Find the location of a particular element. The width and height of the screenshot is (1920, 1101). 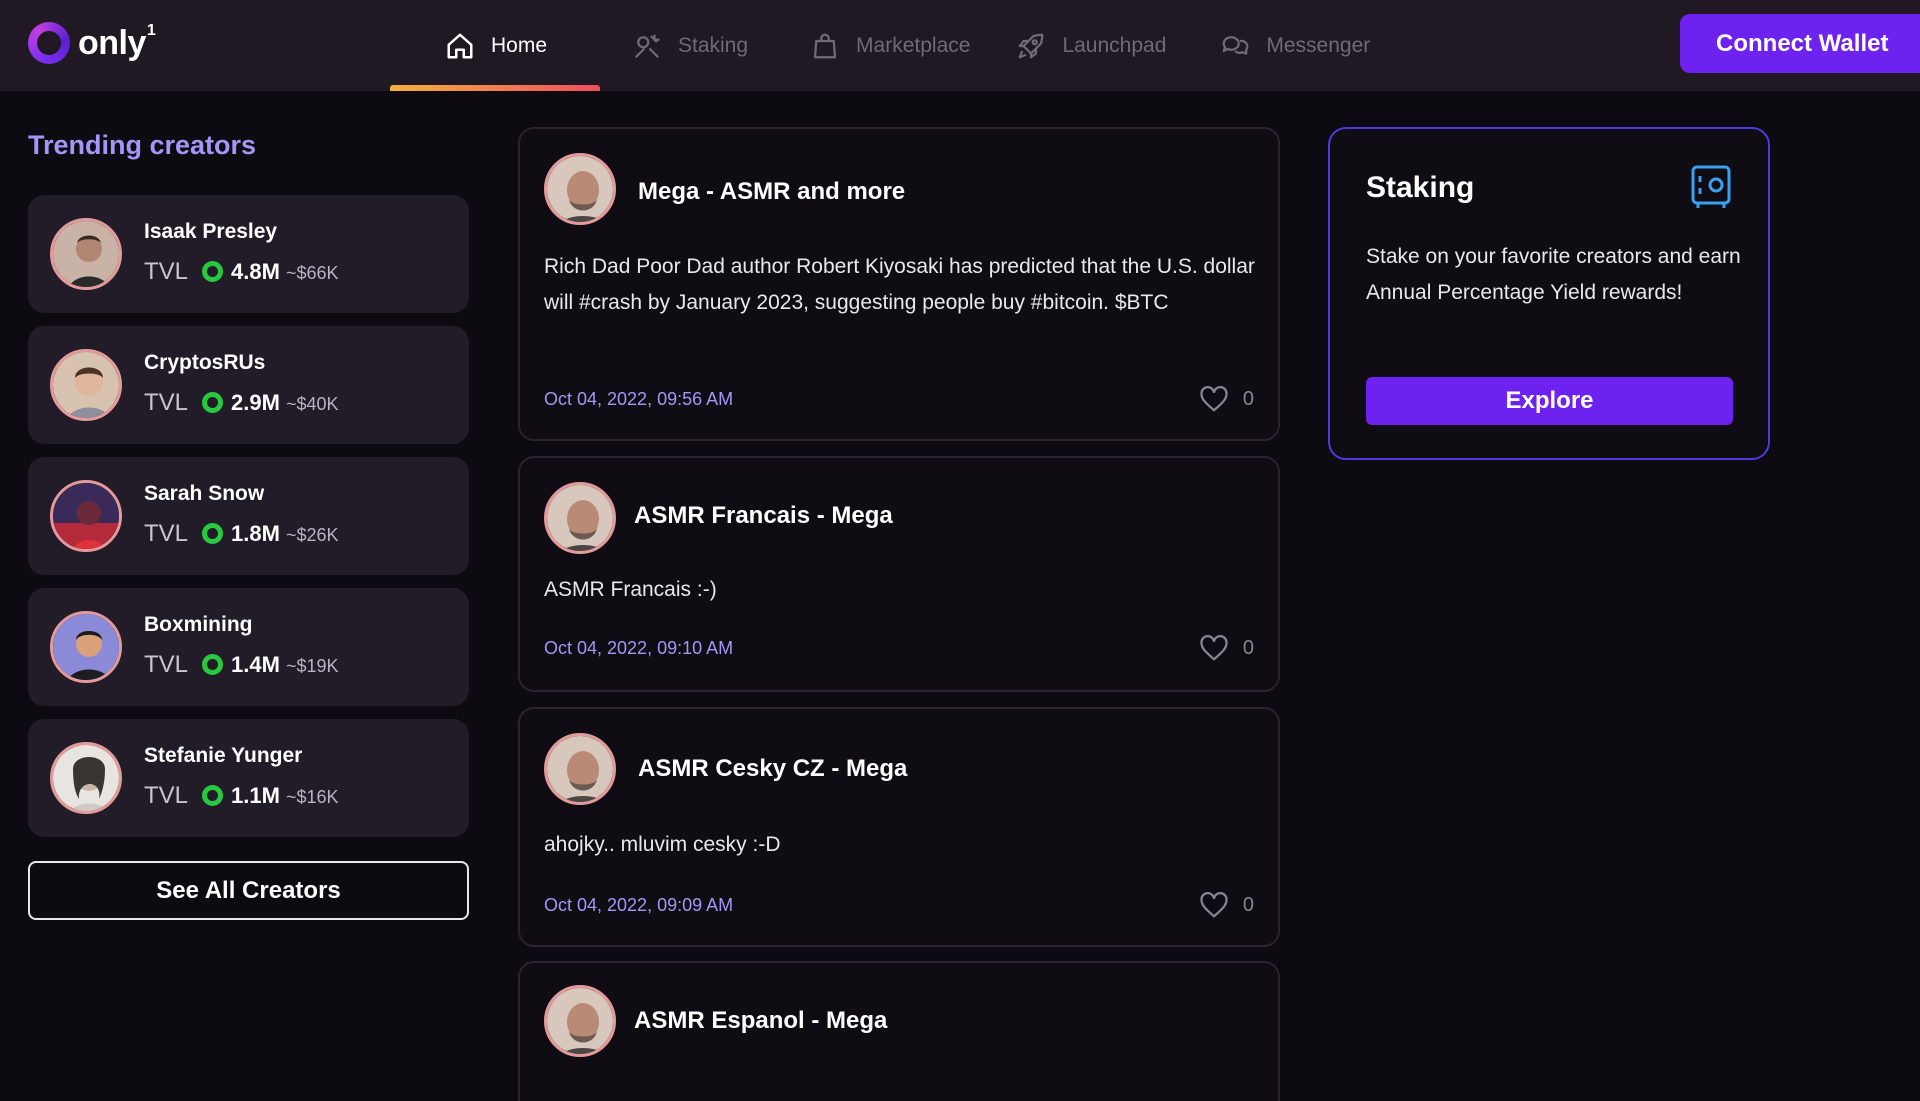

tvl-usd-value: ~$26K is located at coordinates (312, 535).